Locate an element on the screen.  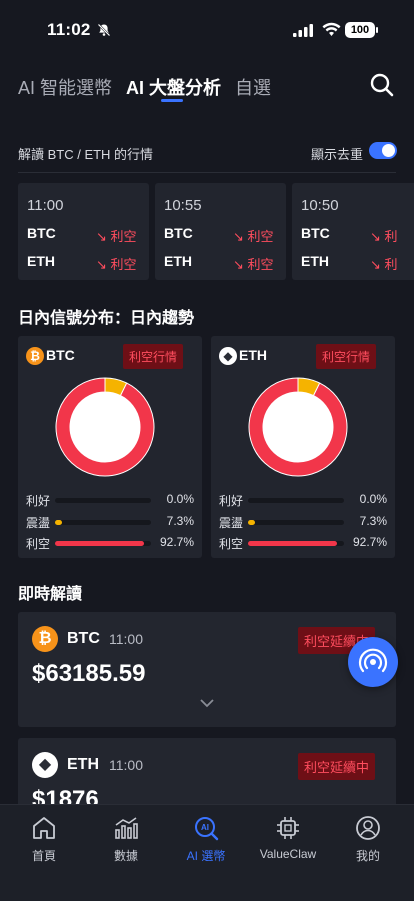
timeline-time: 10:50 is located at coordinates (320, 205).